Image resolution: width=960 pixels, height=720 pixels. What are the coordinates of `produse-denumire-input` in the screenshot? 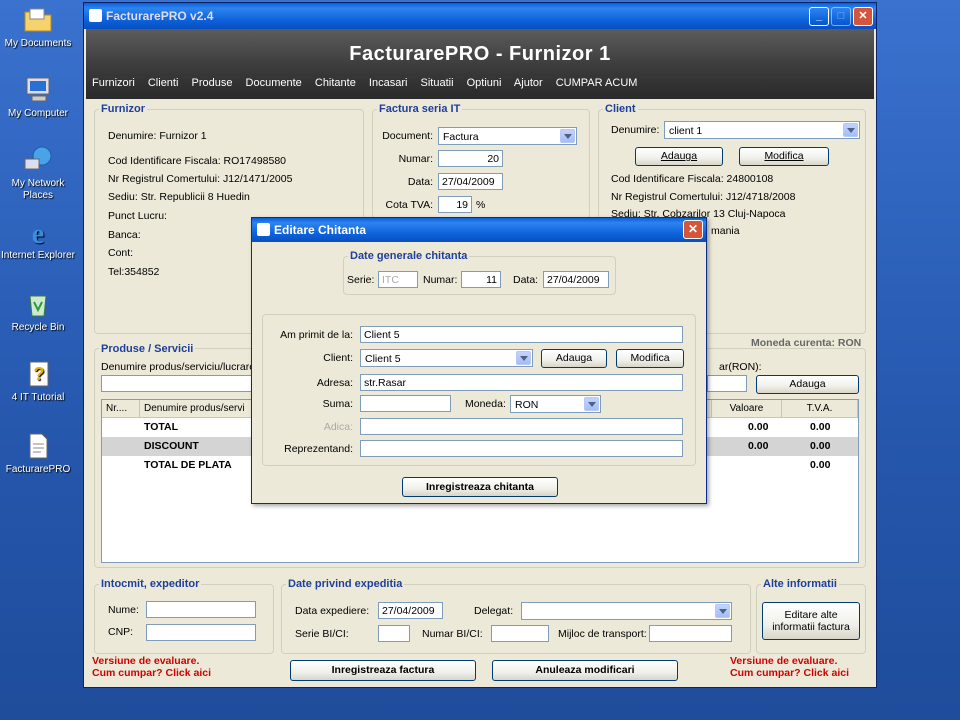 It's located at (178, 383).